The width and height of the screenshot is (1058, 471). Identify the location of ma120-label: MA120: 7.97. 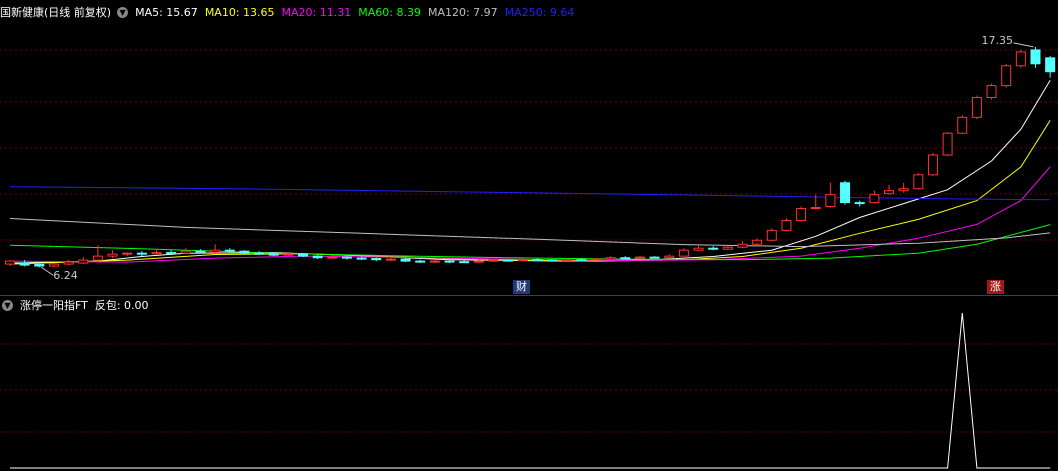
(462, 12).